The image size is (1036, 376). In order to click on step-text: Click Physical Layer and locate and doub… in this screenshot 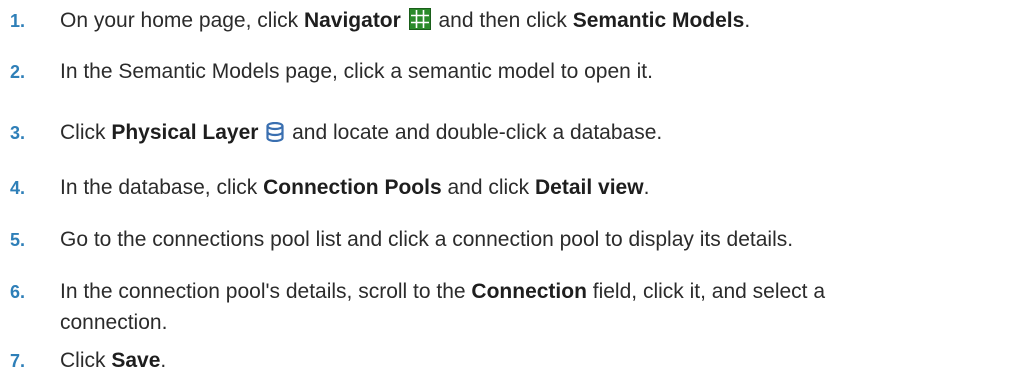, I will do `click(361, 132)`.